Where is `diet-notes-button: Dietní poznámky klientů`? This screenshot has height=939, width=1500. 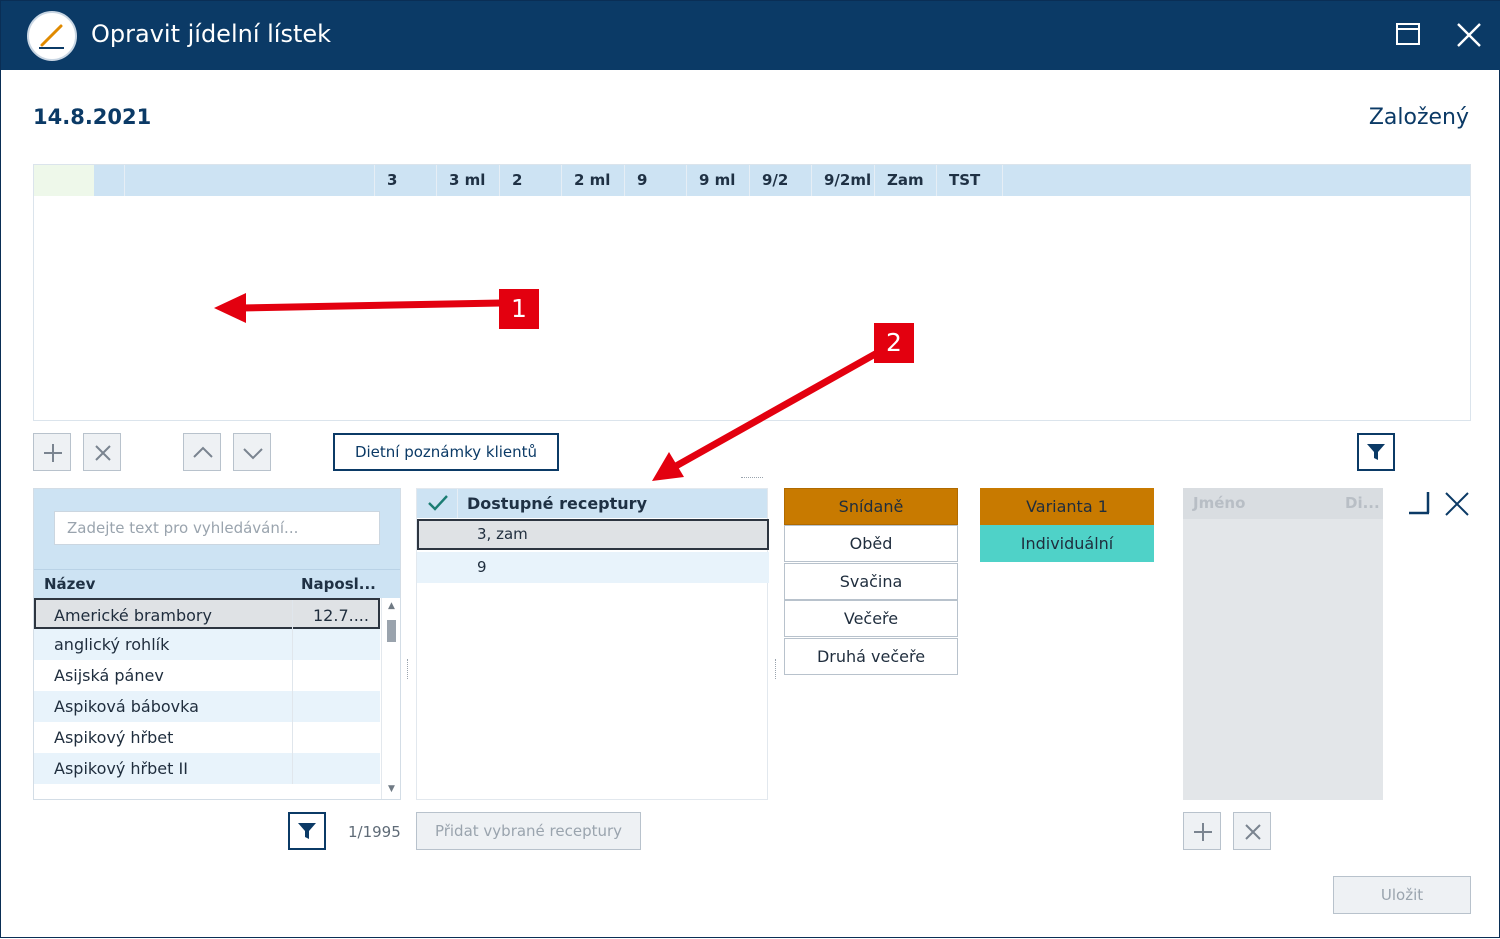
diet-notes-button: Dietní poznámky klientů is located at coordinates (446, 452).